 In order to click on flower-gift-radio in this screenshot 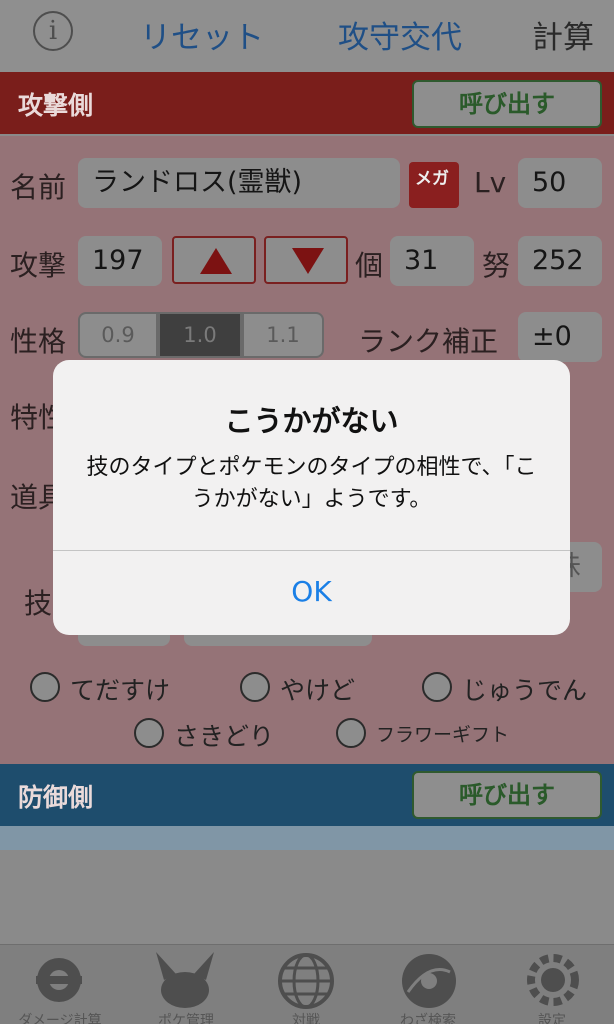, I will do `click(351, 733)`.